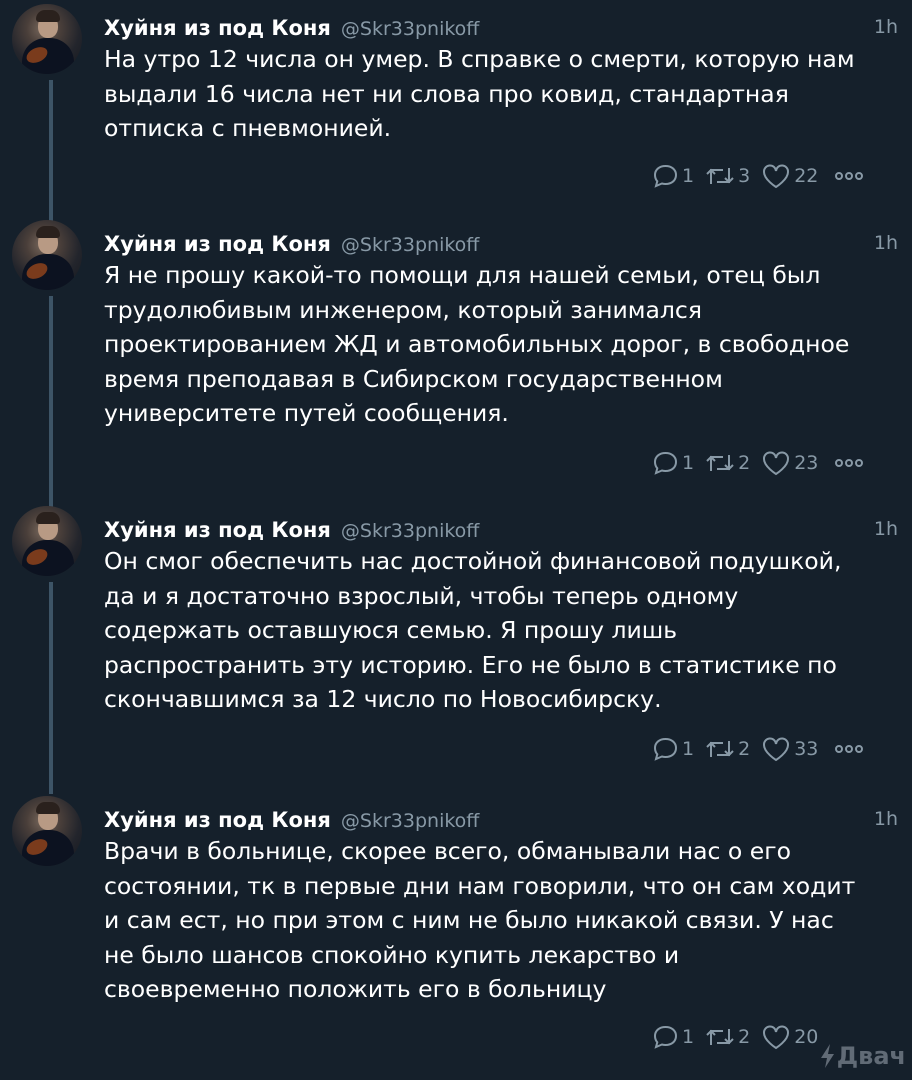 The width and height of the screenshot is (912, 1080). Describe the element at coordinates (806, 463) in the screenshot. I see `like-count: 23` at that location.